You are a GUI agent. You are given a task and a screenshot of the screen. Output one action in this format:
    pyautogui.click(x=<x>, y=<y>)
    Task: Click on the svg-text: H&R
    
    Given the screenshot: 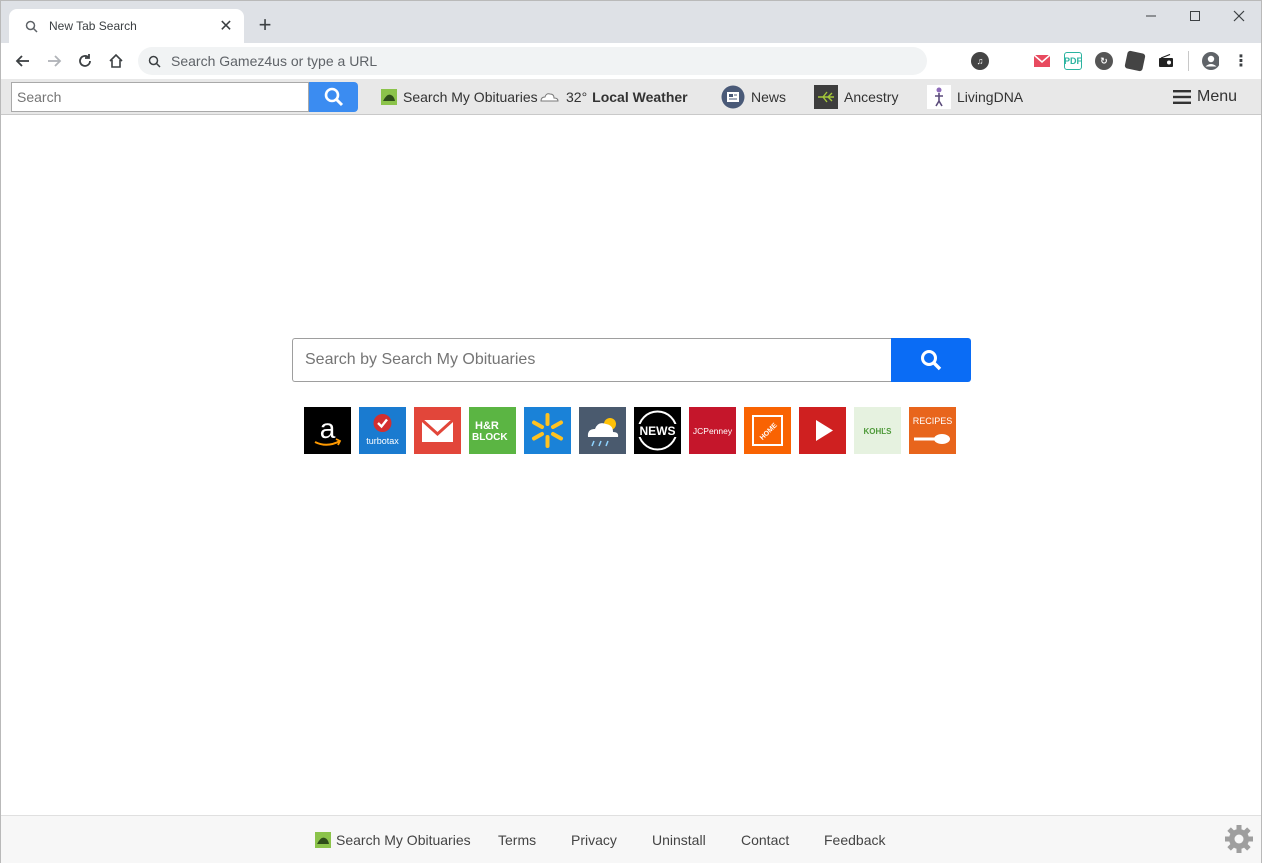 What is the action you would take?
    pyautogui.click(x=487, y=426)
    